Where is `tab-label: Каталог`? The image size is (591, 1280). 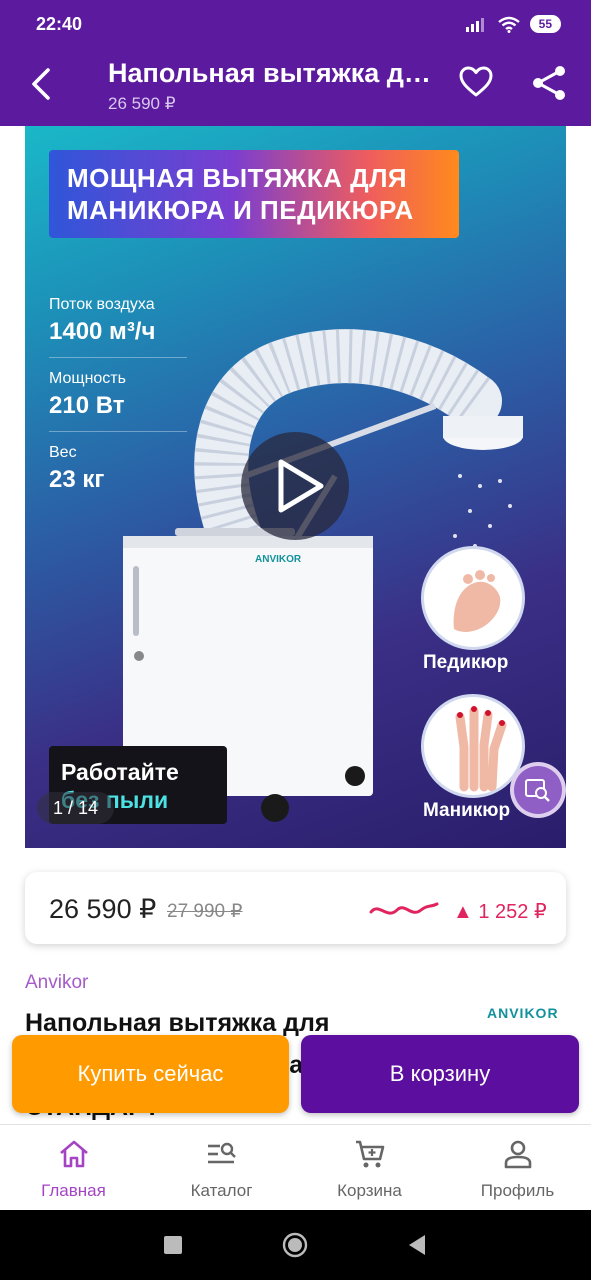
tab-label: Каталог is located at coordinates (221, 1190).